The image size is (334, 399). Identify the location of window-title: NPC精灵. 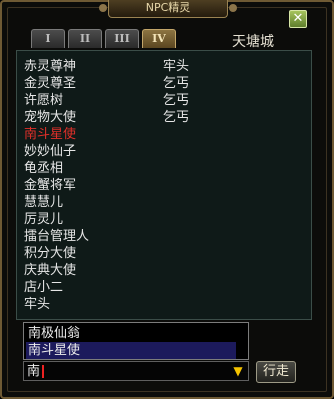
(168, 9).